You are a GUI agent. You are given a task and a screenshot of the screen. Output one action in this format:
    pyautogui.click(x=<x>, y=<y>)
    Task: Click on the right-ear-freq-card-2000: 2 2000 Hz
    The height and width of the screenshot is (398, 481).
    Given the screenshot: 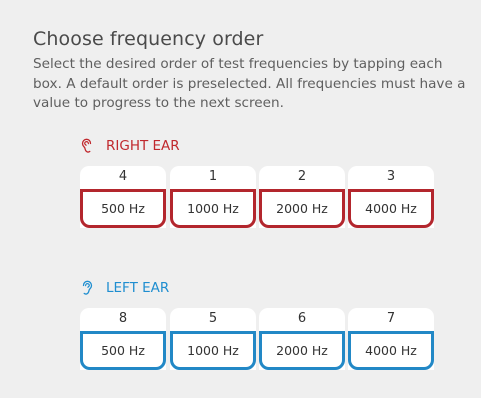 What is the action you would take?
    pyautogui.click(x=302, y=197)
    